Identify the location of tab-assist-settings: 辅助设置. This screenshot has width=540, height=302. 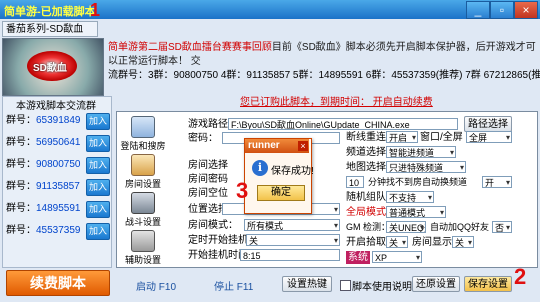
(143, 248).